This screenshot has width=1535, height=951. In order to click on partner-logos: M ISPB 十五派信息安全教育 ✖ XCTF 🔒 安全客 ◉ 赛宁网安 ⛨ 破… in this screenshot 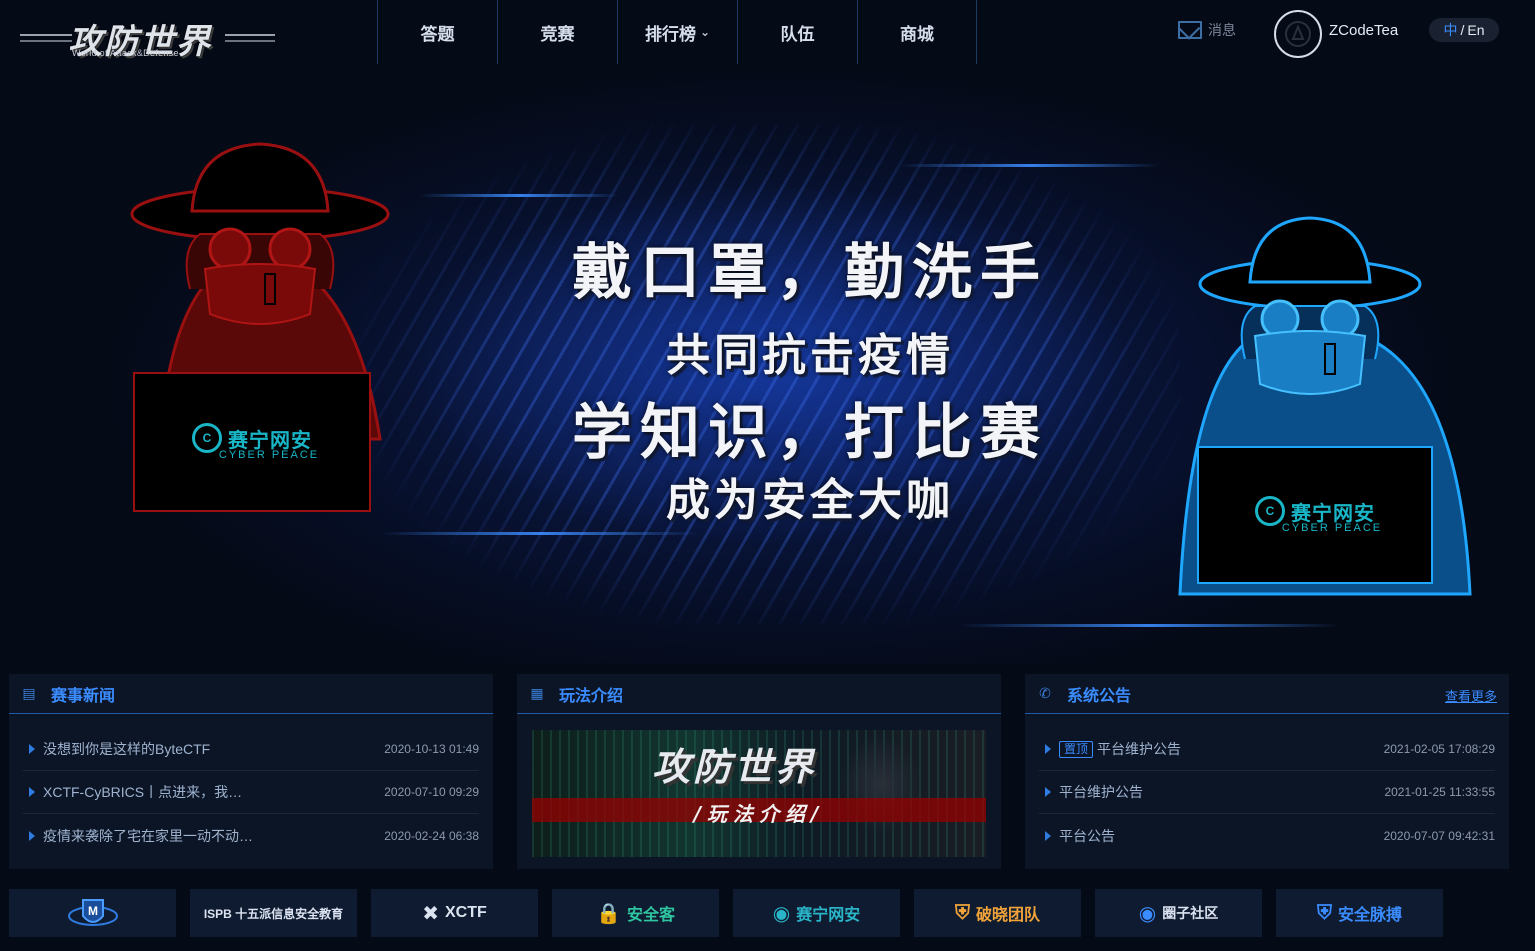, I will do `click(759, 913)`.